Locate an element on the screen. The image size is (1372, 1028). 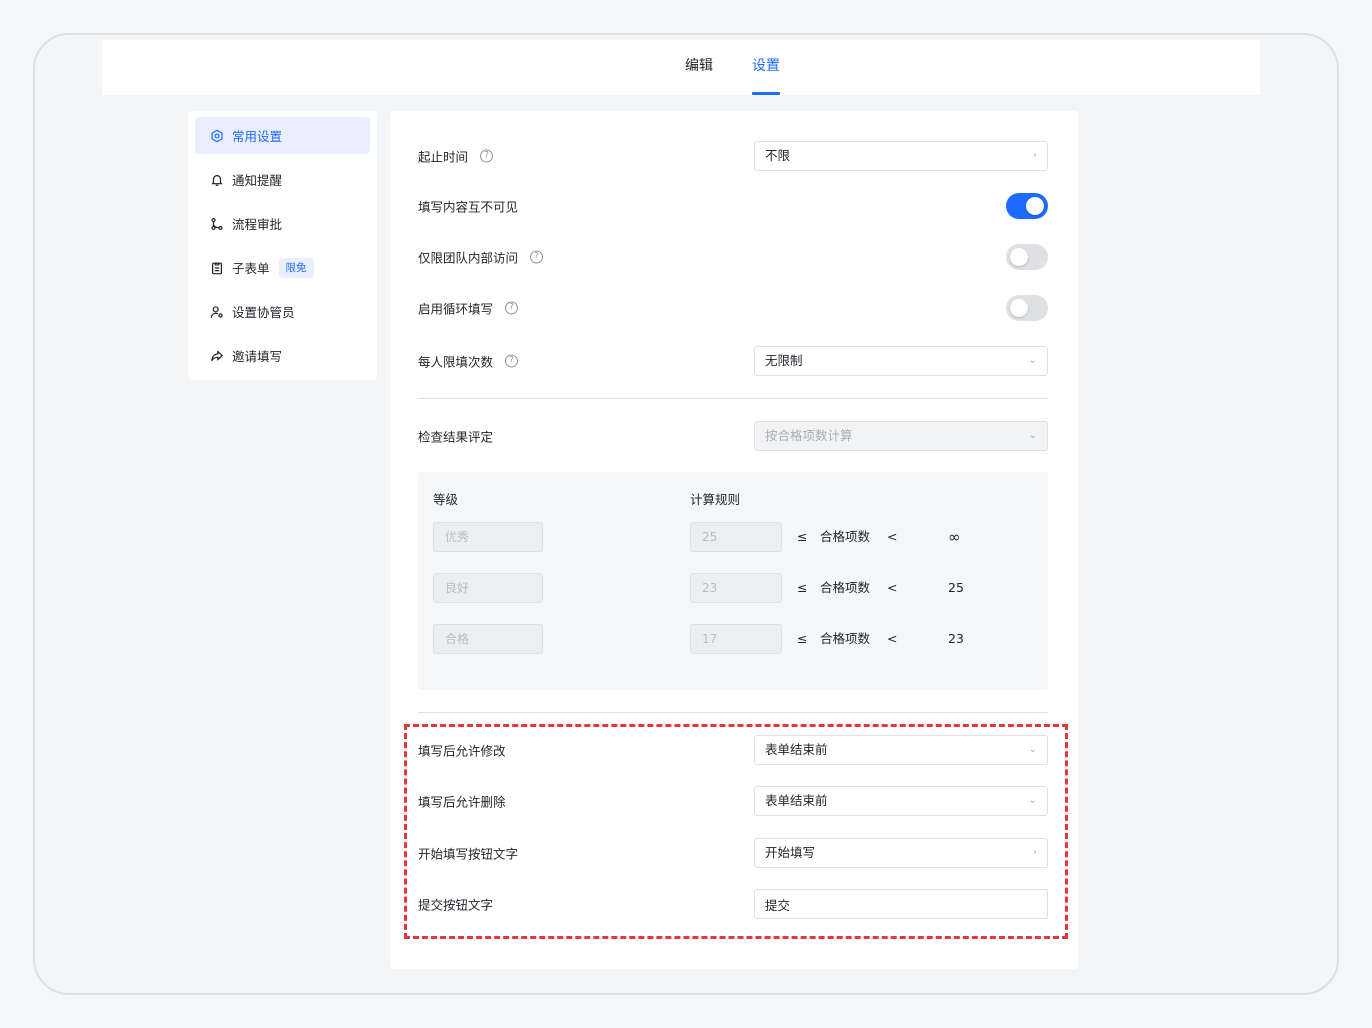
grade-min-input: 17 is located at coordinates (736, 639).